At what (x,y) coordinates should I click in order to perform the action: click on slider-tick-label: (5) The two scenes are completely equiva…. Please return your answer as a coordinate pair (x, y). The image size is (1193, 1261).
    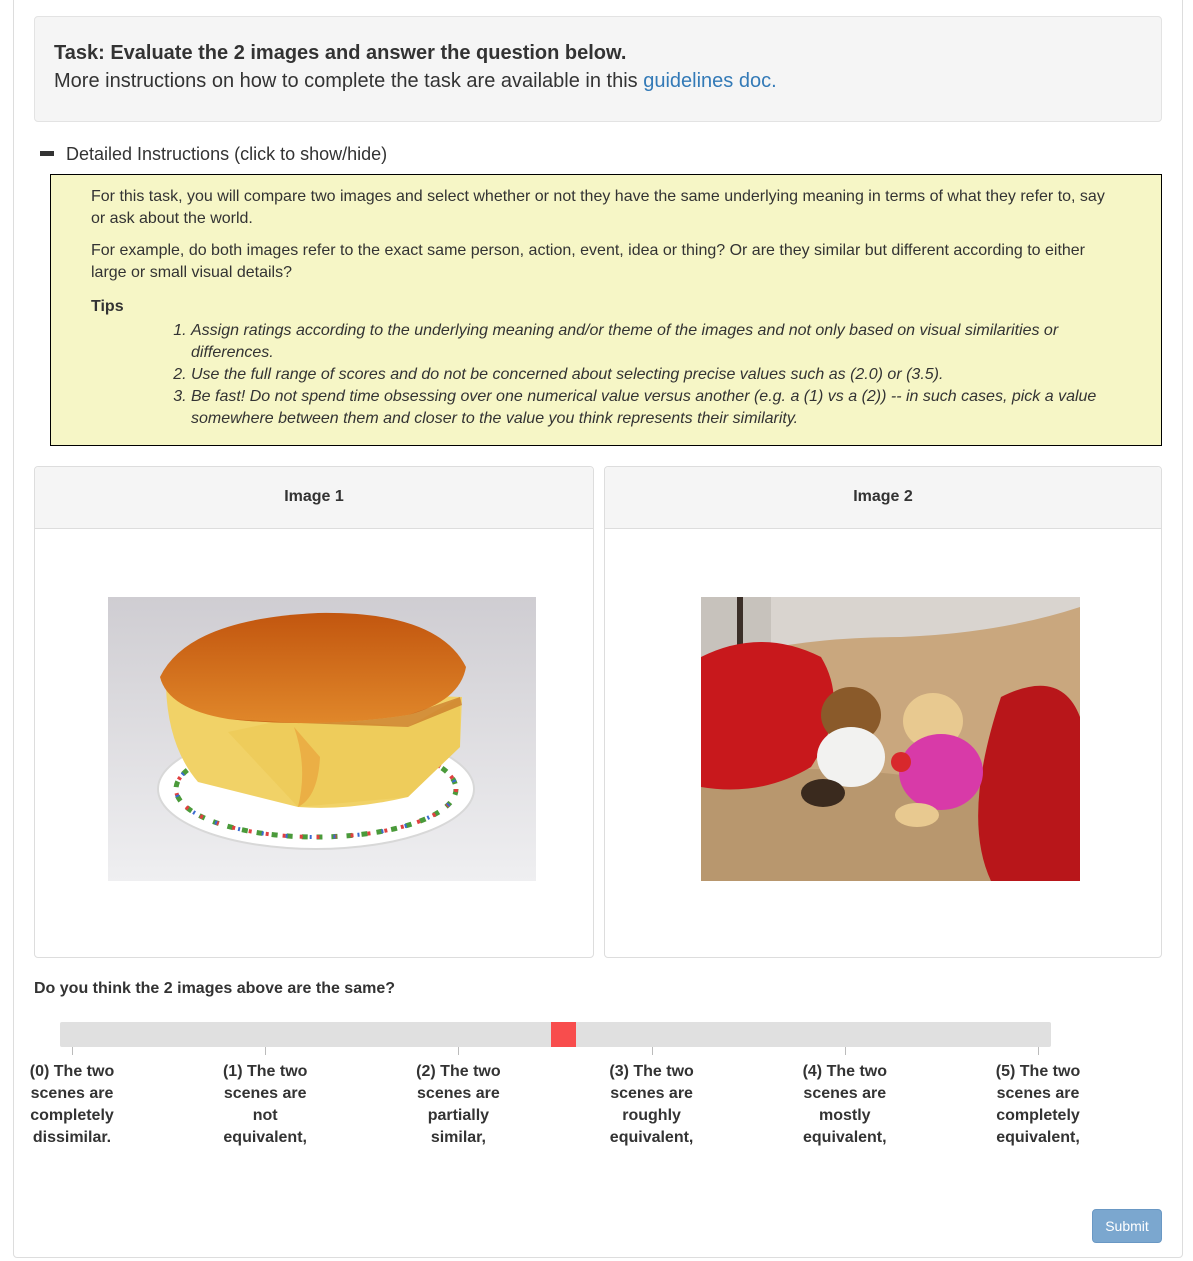
    Looking at the image, I should click on (1038, 1104).